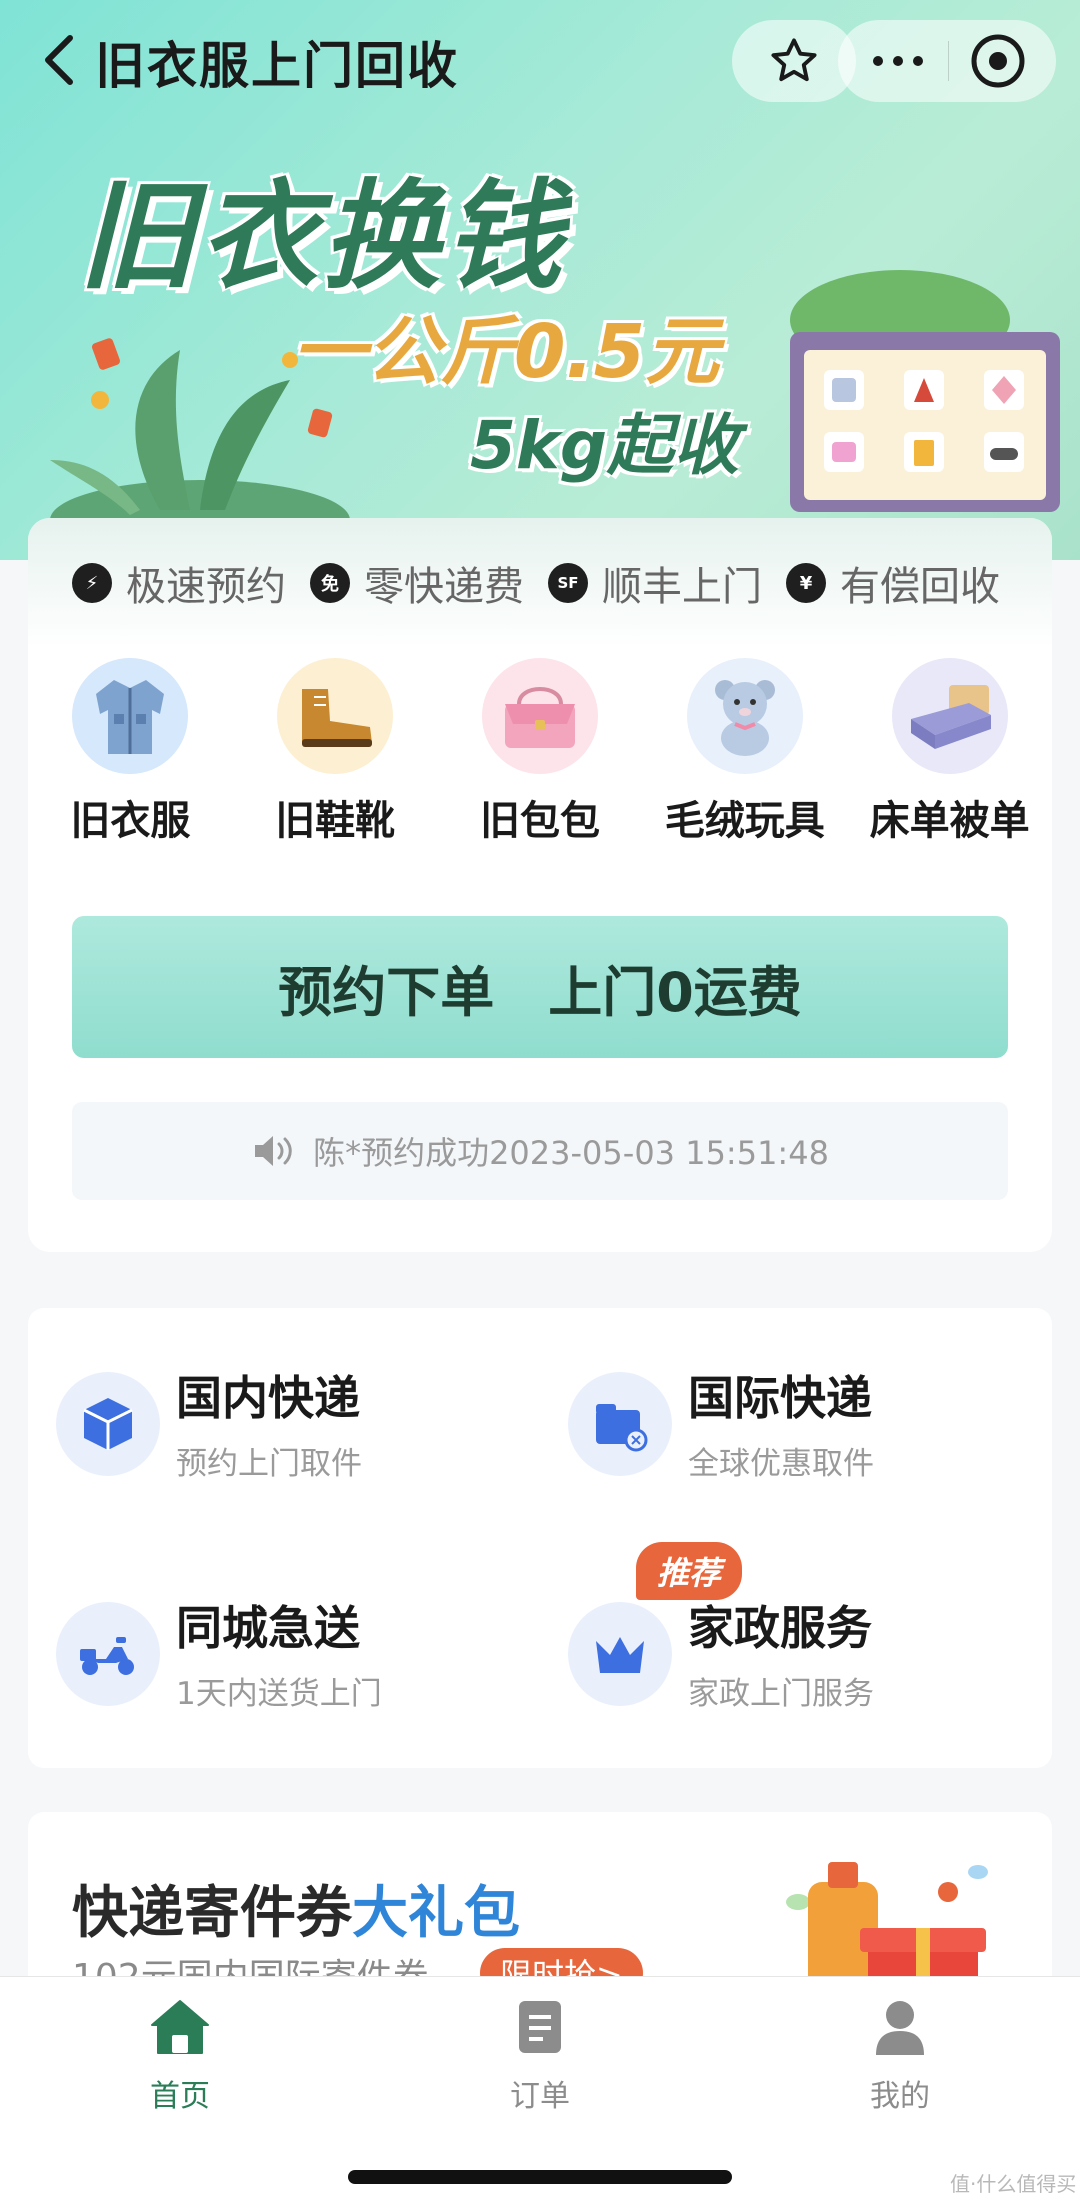 The width and height of the screenshot is (1080, 2207). I want to click on category-label: 床单被单, so click(949, 821).